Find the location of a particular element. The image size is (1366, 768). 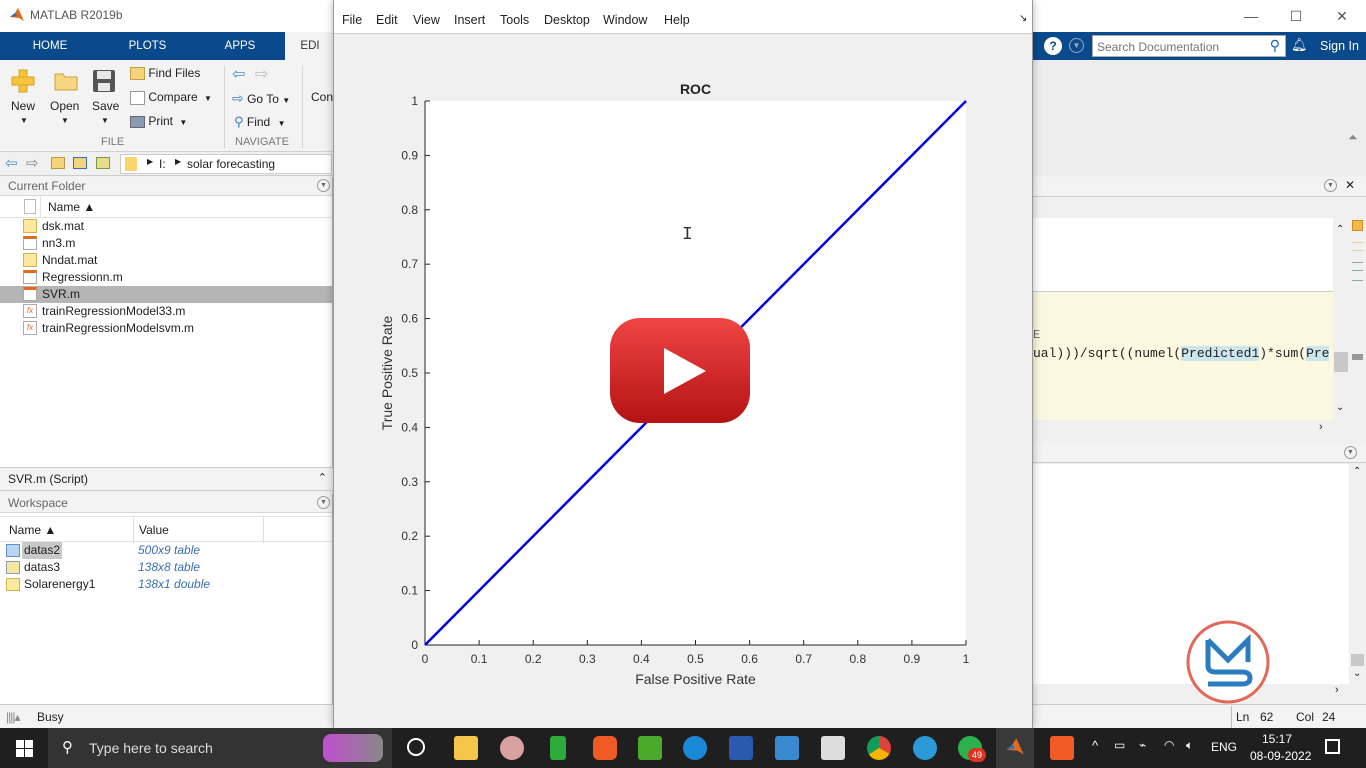

scroll-down-icon: ⌄ is located at coordinates (1340, 407).